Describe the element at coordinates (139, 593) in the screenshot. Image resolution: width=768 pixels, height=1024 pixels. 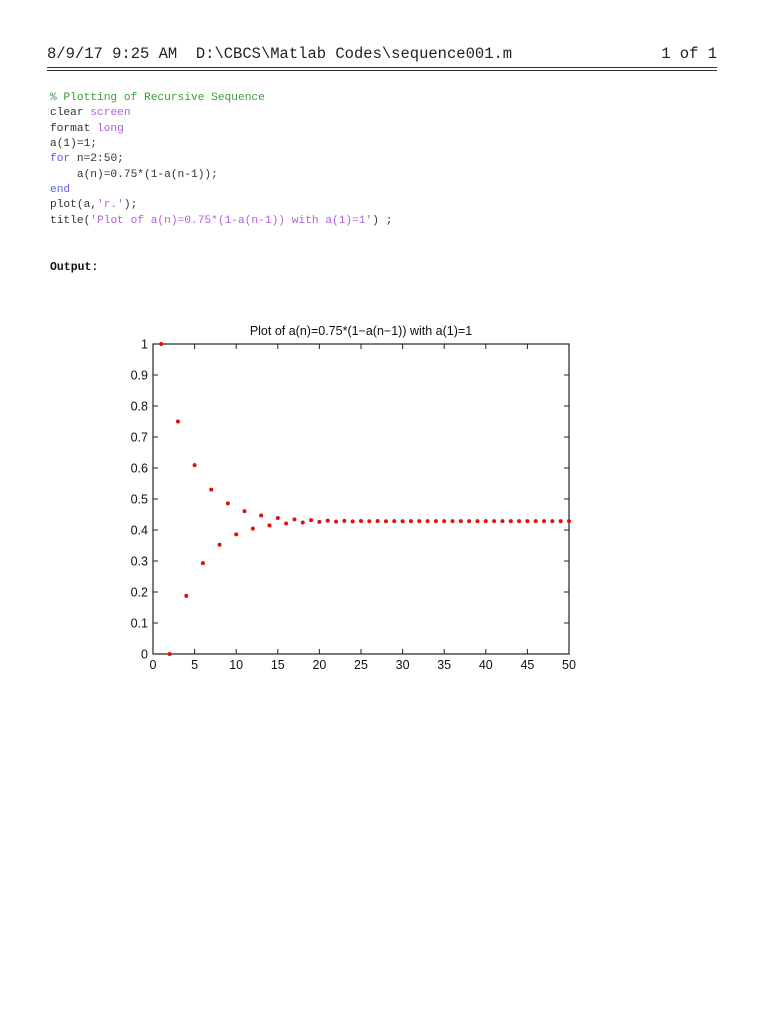
I see `y-tick-label: 0.2` at that location.